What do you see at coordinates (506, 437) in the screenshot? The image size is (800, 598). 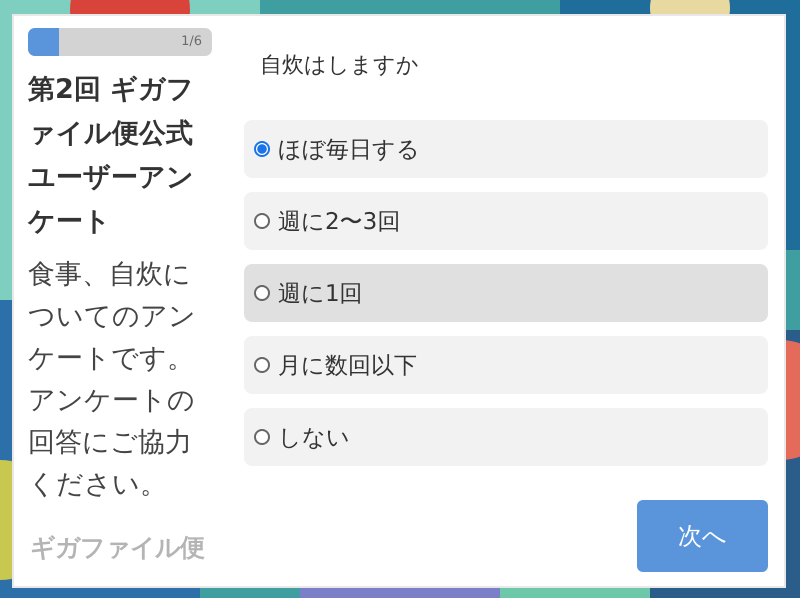 I see `answer-option: しない` at bounding box center [506, 437].